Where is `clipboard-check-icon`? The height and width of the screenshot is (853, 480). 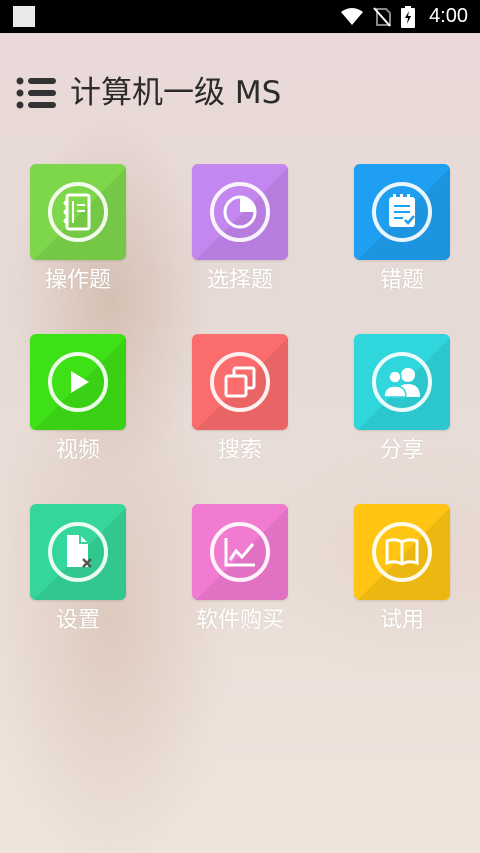
clipboard-check-icon is located at coordinates (402, 210).